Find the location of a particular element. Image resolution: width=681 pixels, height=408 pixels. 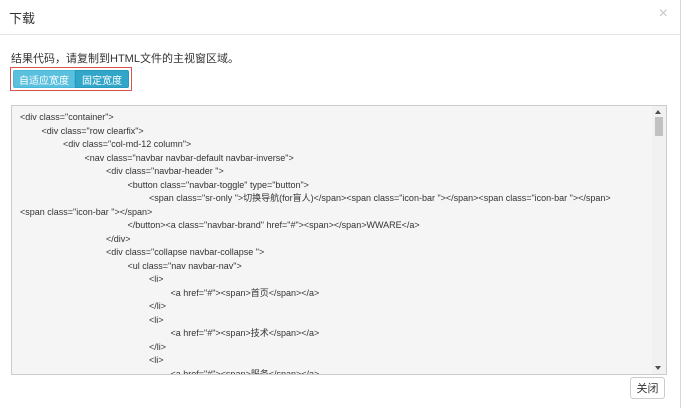

scroll-thumb is located at coordinates (659, 126).